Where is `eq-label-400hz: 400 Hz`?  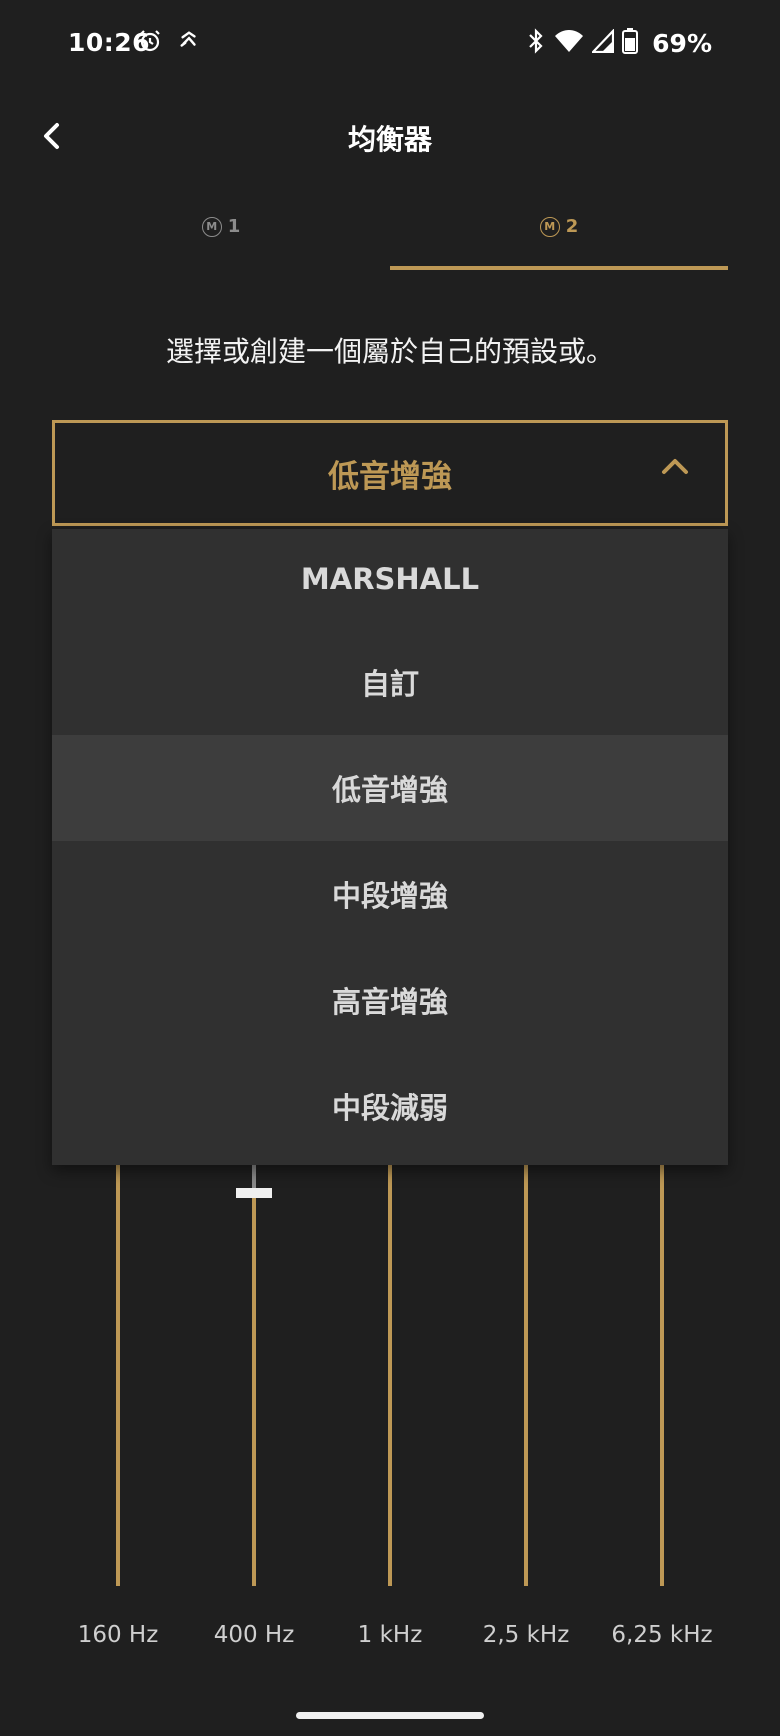
eq-label-400hz: 400 Hz is located at coordinates (254, 1635).